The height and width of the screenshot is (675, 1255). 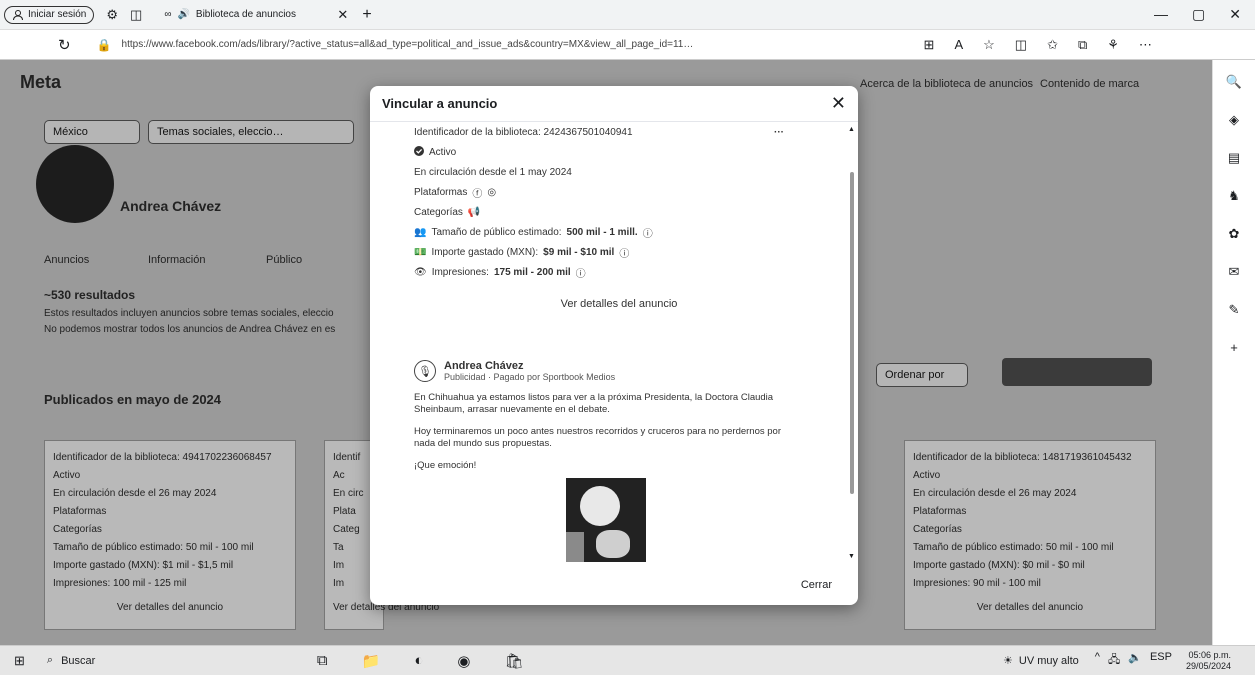 I want to click on scroll-up-icon: ▲, so click(x=851, y=129).